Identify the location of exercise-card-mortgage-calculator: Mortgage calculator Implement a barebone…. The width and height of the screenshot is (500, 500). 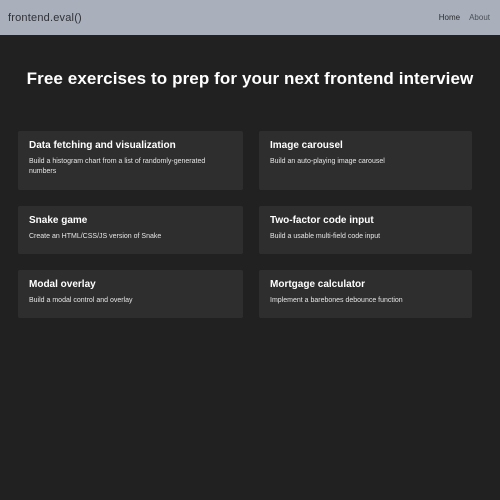
(365, 294).